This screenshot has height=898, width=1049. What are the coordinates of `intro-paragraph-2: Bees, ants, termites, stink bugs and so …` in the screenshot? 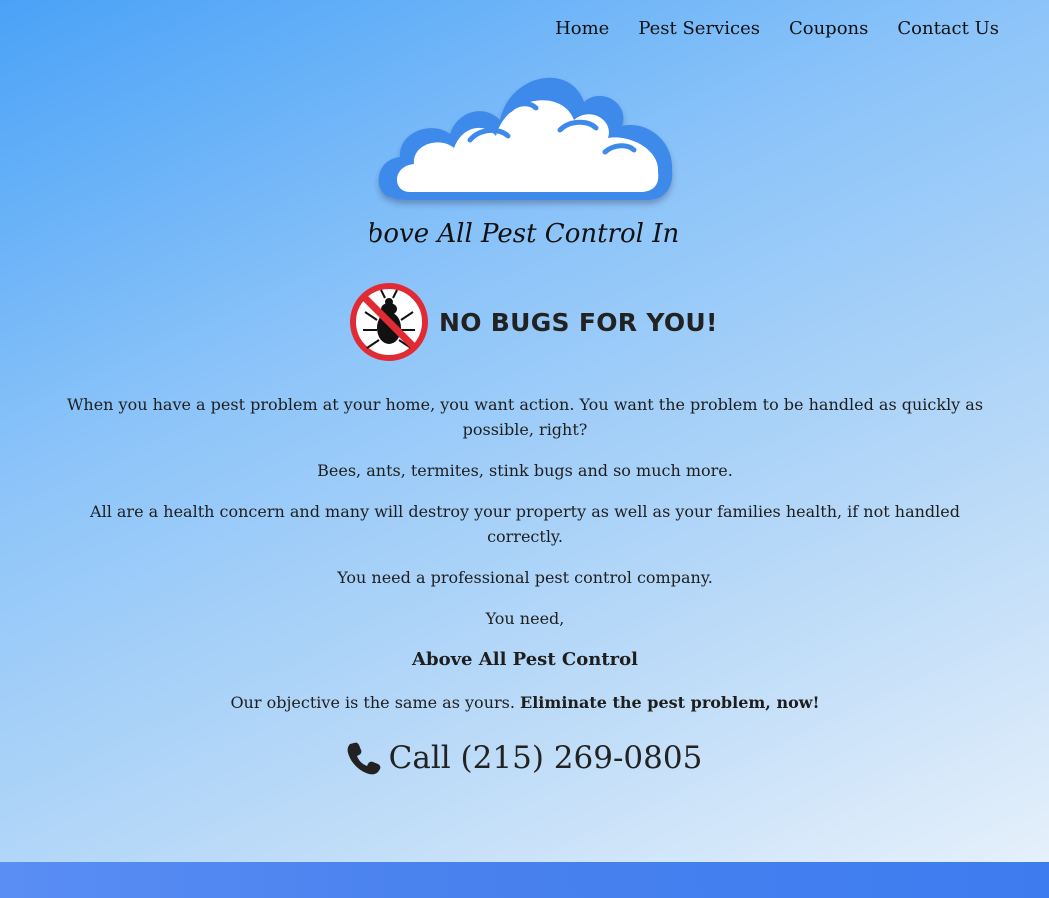 It's located at (525, 470).